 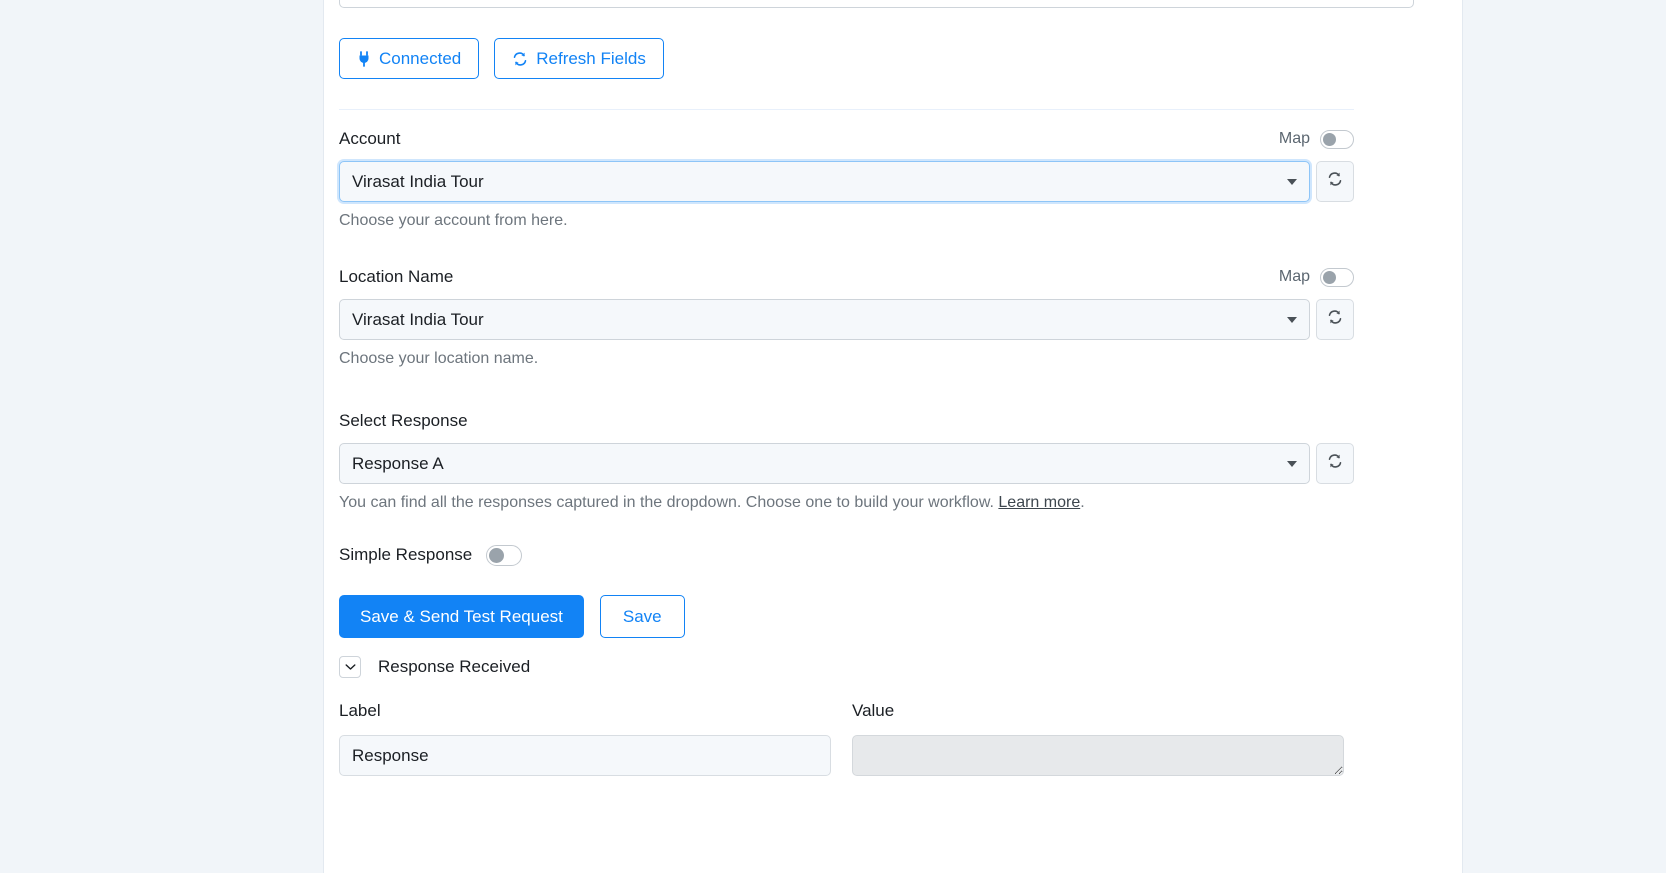 I want to click on account-label-row: Account Map, so click(x=846, y=139).